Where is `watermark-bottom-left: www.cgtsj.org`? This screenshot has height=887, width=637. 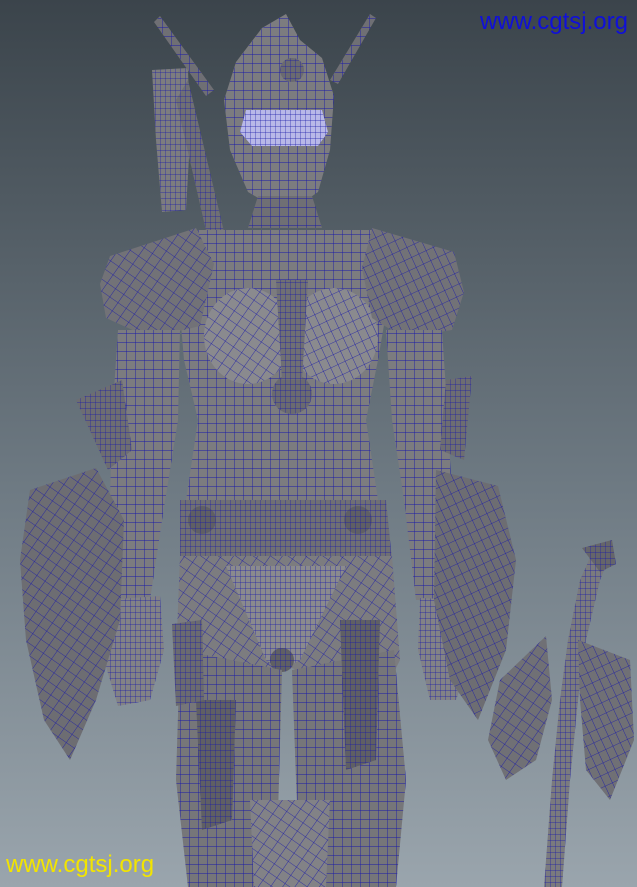 watermark-bottom-left: www.cgtsj.org is located at coordinates (80, 864).